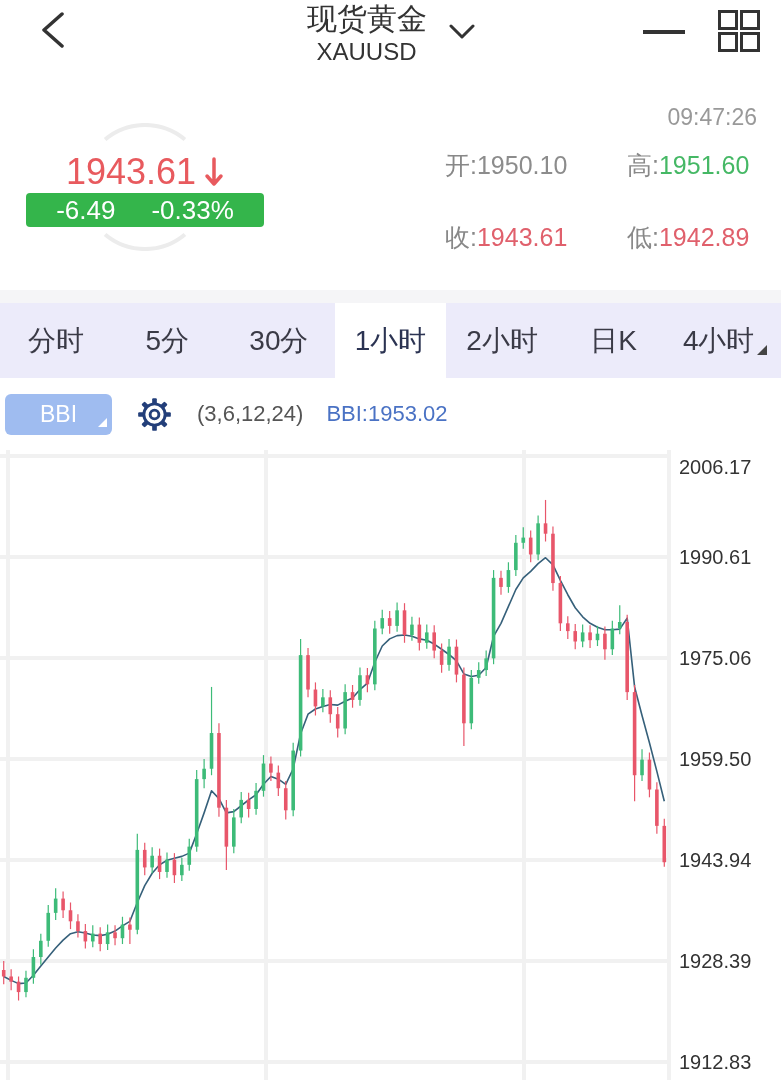  I want to click on y-axis-label: 1912.83, so click(715, 1062).